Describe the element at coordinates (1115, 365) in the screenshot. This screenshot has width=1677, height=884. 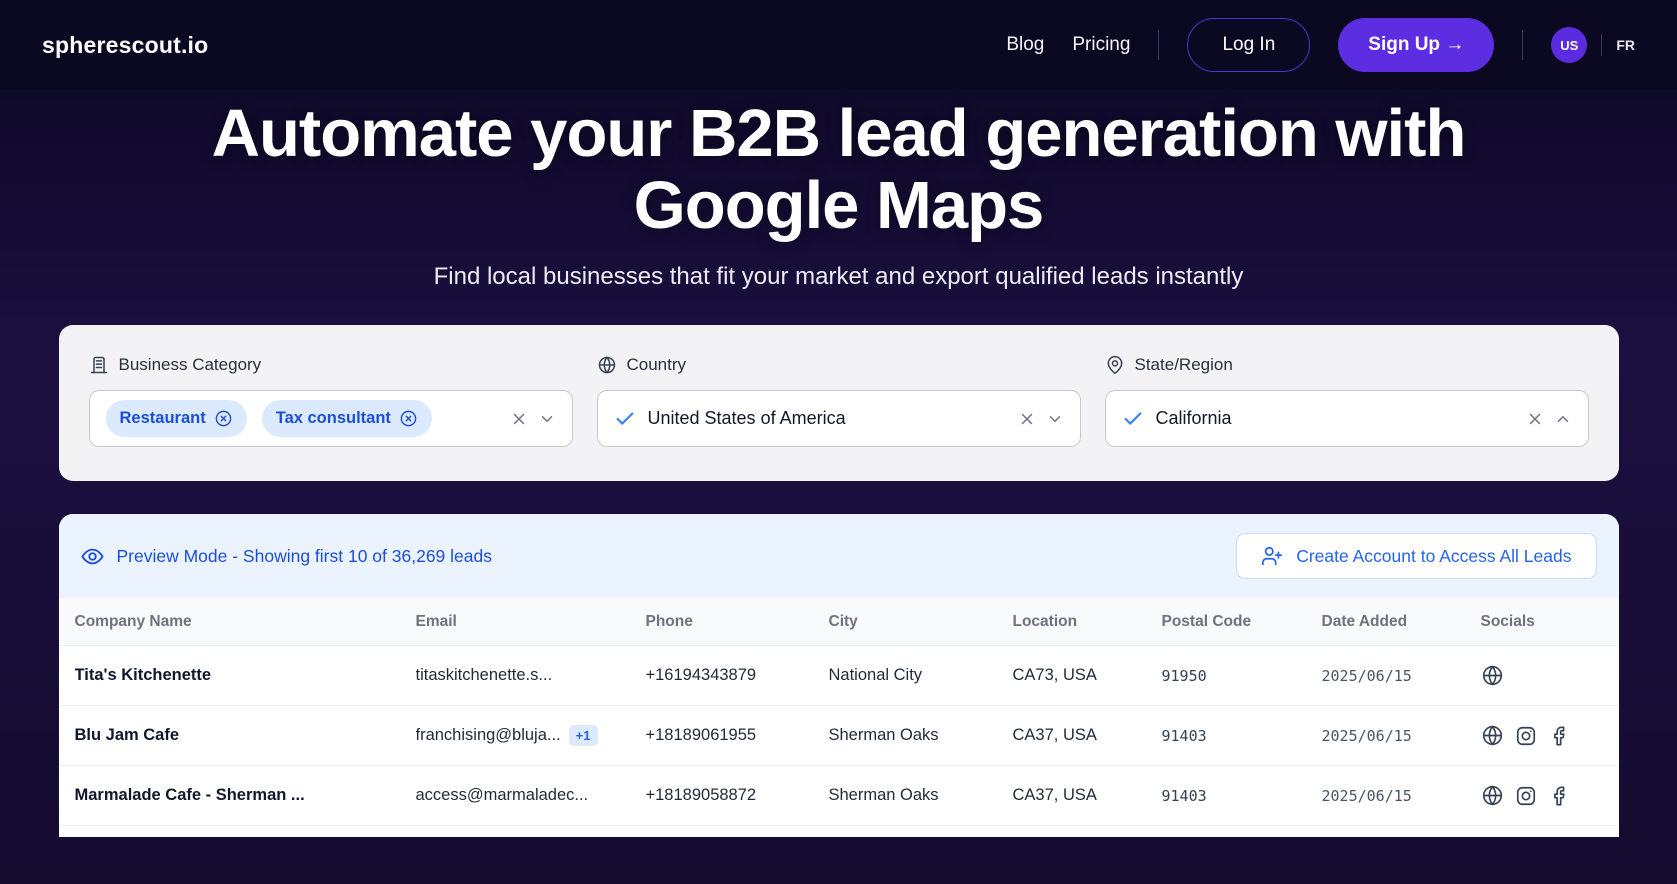
I see `map-pin-icon` at that location.